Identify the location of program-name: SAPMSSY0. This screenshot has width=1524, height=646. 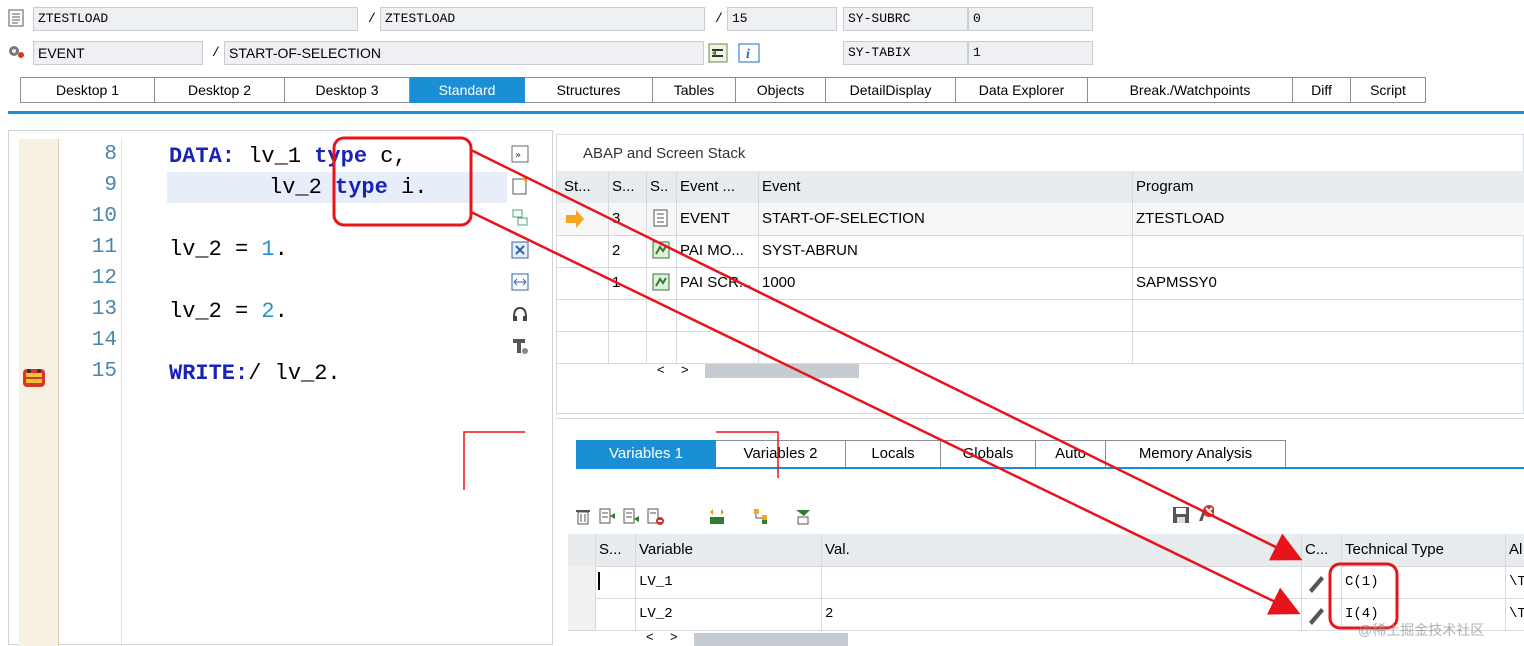
(1176, 282).